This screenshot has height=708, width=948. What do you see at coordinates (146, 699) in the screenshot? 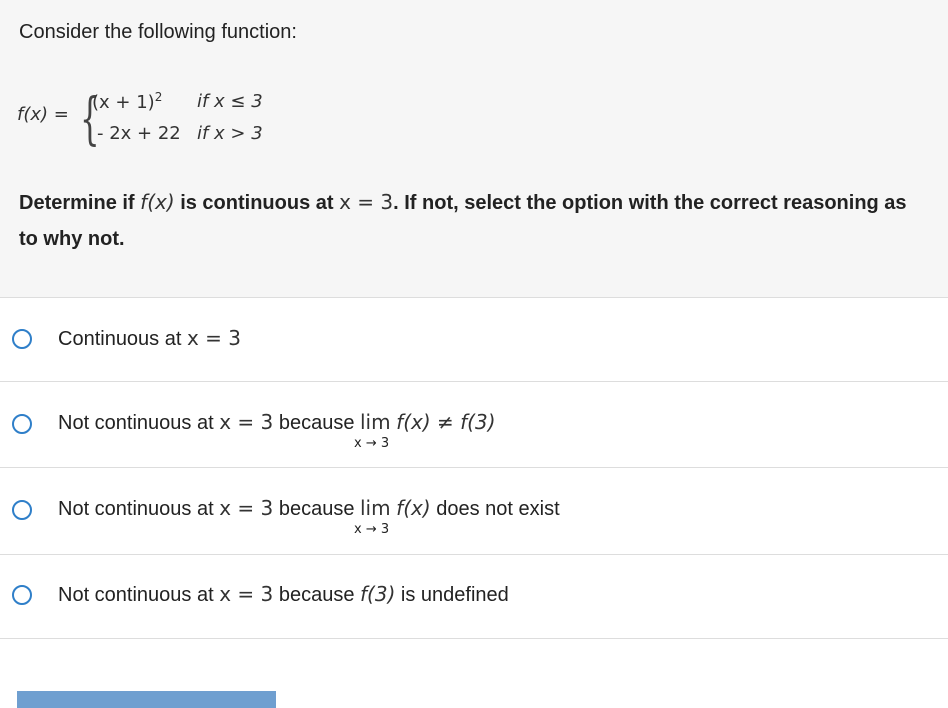
I see `submit-button` at bounding box center [146, 699].